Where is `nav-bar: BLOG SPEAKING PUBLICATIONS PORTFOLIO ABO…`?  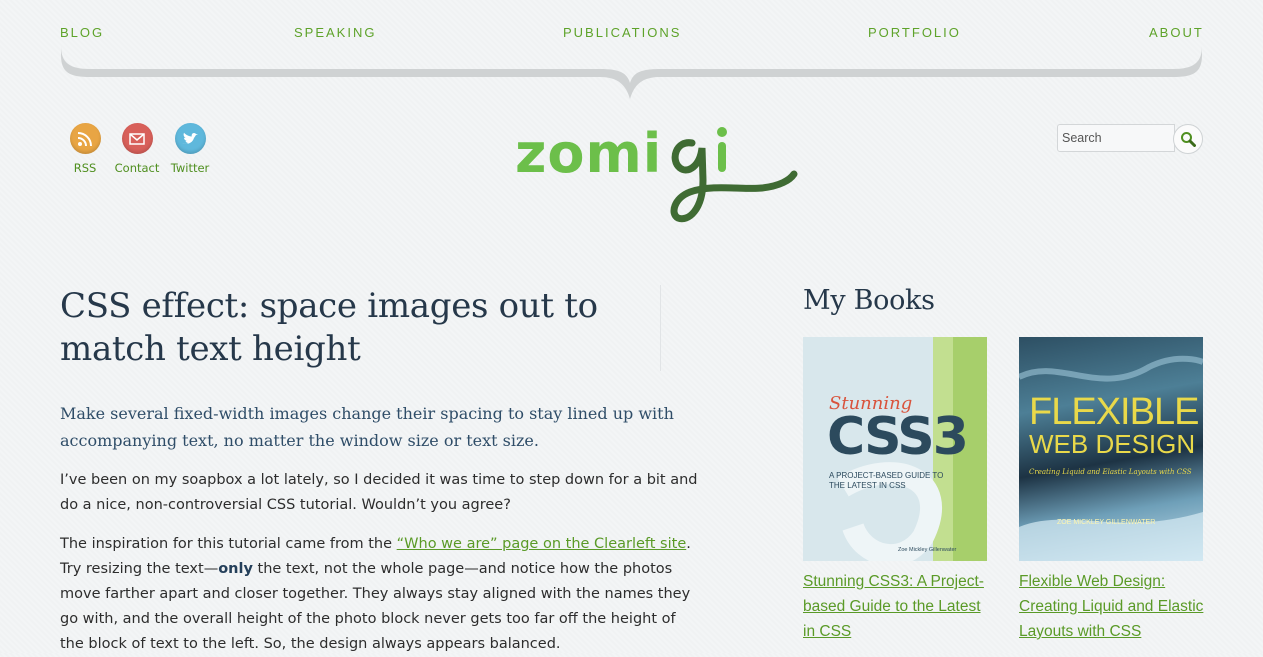
nav-bar: BLOG SPEAKING PUBLICATIONS PORTFOLIO ABO… is located at coordinates (631, 35).